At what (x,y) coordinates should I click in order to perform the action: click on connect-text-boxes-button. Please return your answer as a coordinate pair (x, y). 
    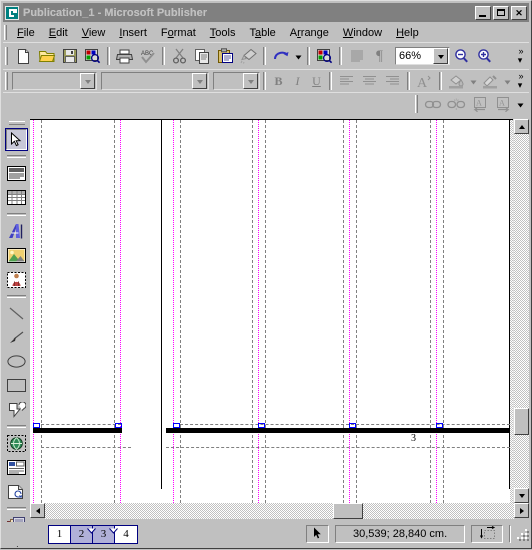
    Looking at the image, I should click on (433, 104).